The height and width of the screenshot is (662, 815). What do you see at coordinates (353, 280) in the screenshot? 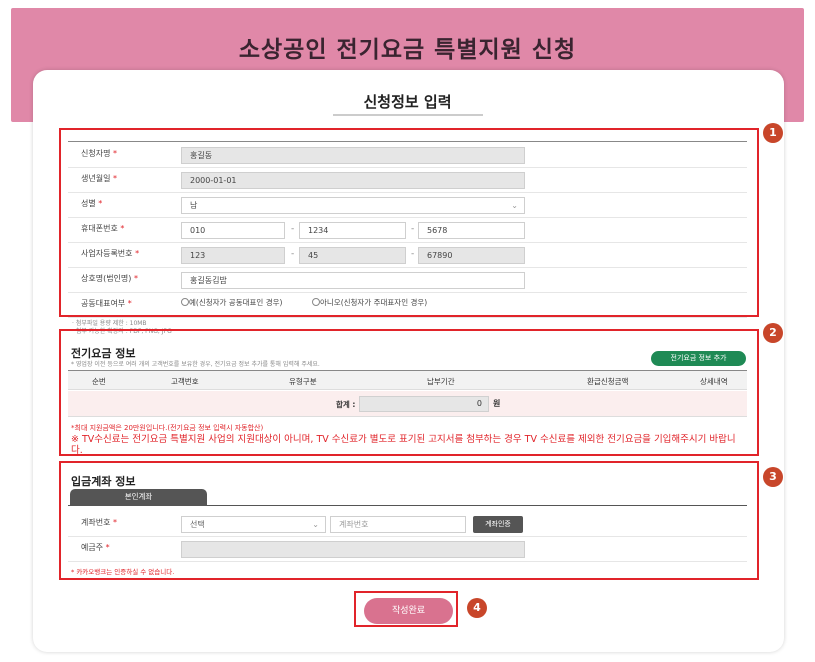
I see `company-input: 홍길동김밥` at bounding box center [353, 280].